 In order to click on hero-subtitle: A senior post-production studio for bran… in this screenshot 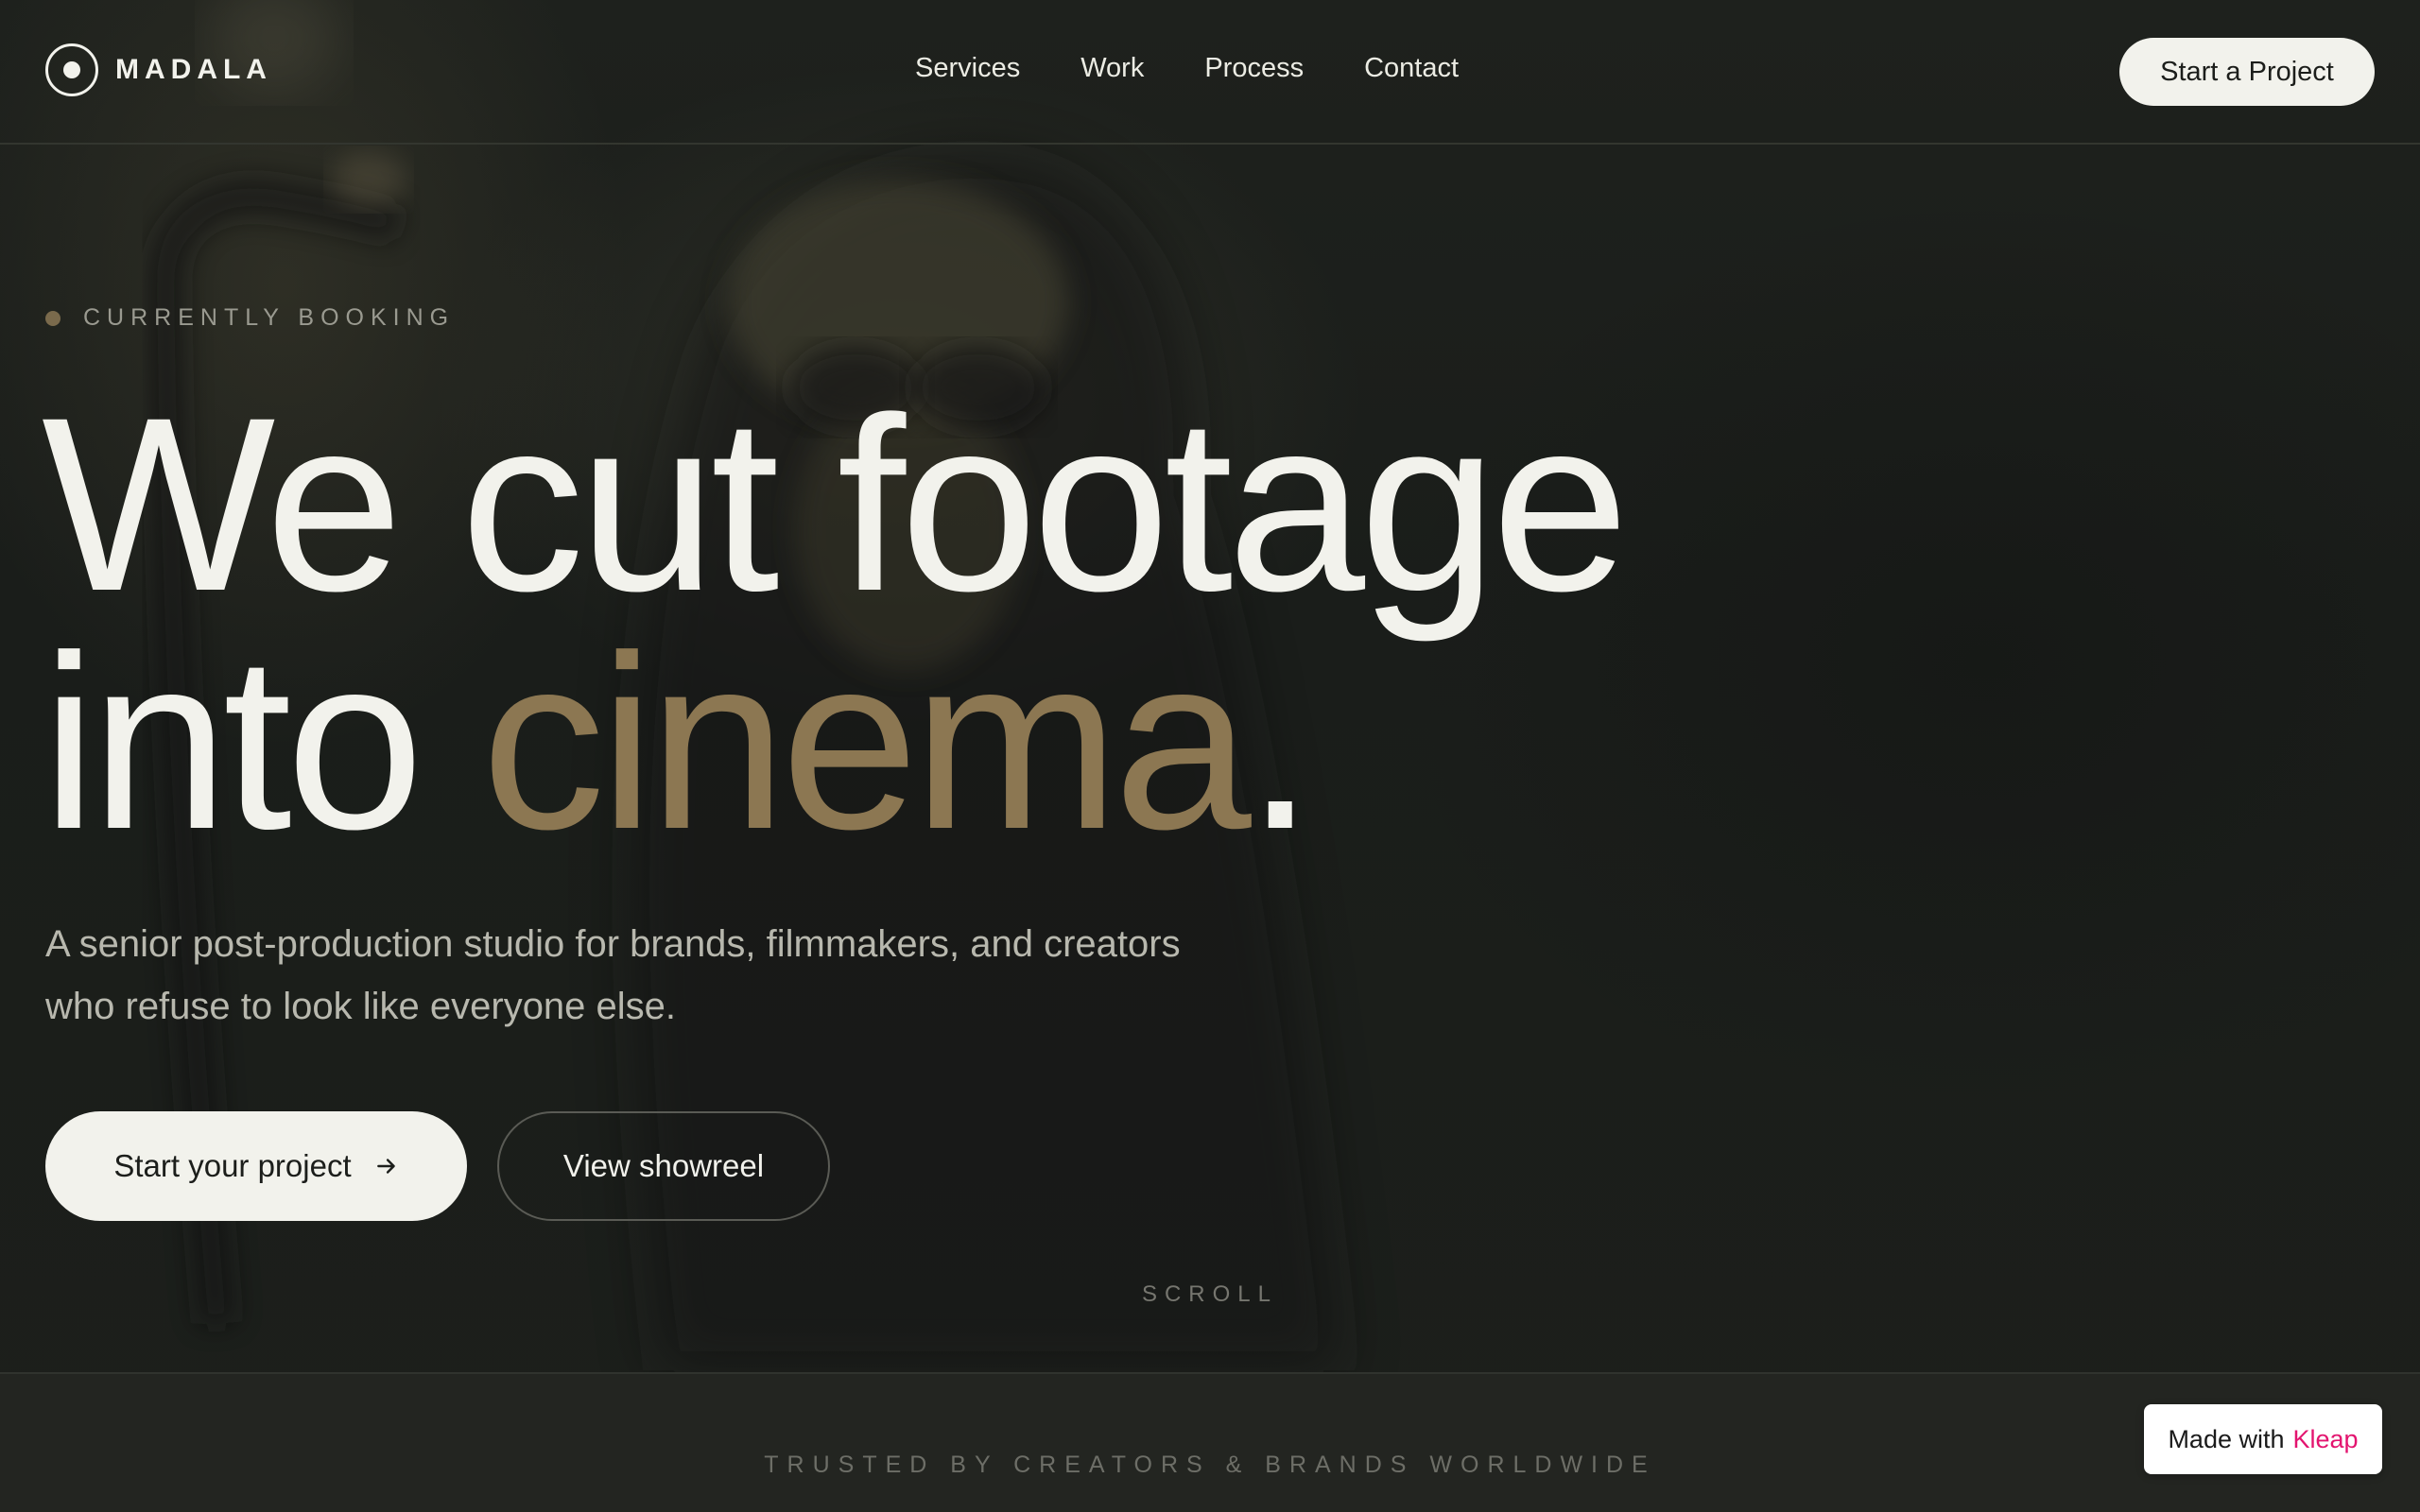, I will do `click(613, 975)`.